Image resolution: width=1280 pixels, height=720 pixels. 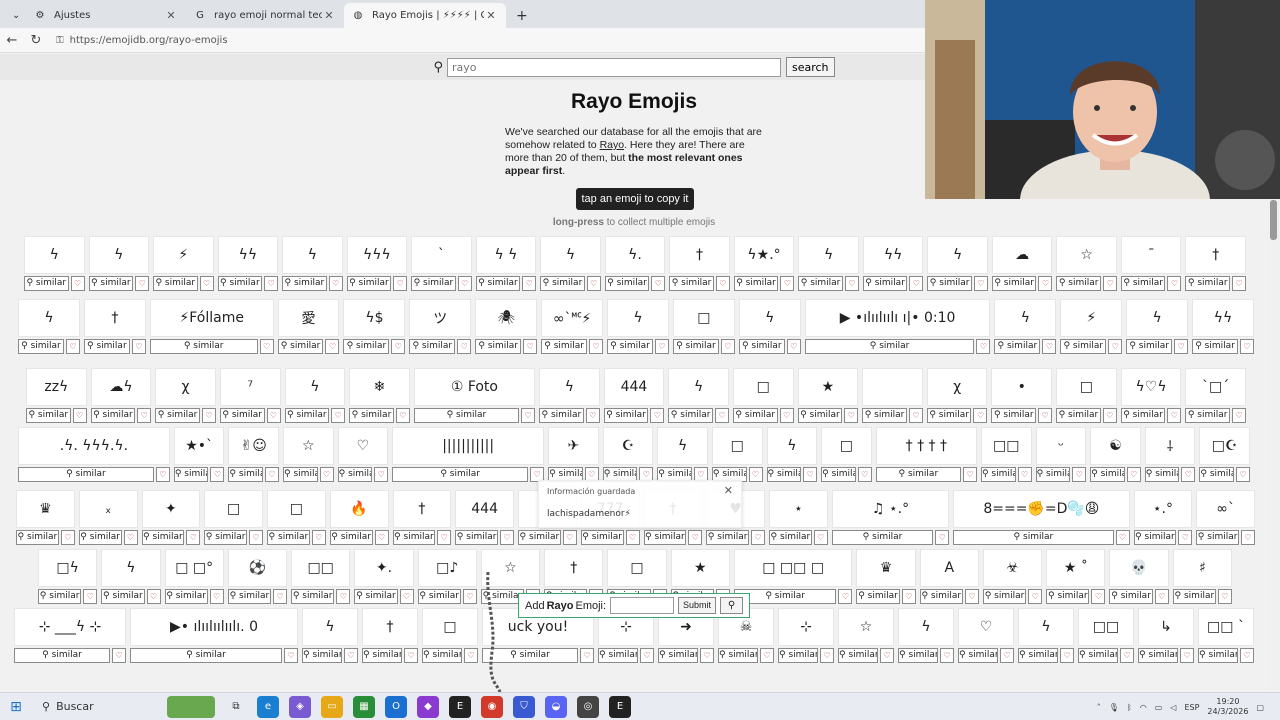 I want to click on emoji-button: ✦, so click(x=171, y=509).